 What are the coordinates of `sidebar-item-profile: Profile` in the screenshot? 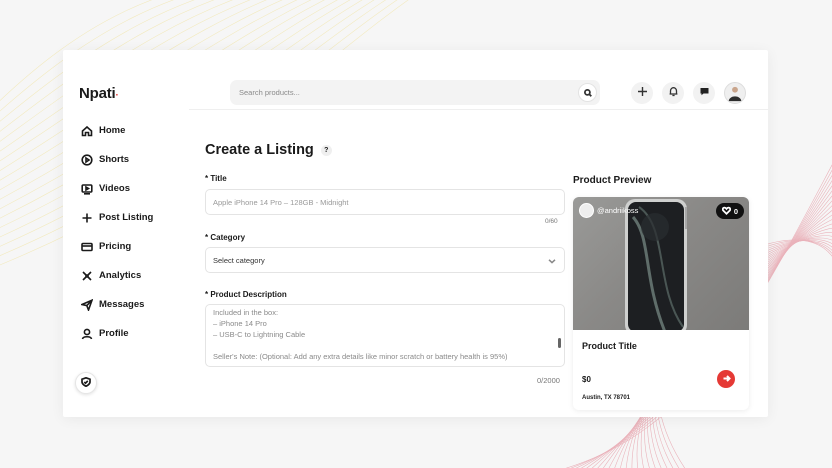 It's located at (117, 333).